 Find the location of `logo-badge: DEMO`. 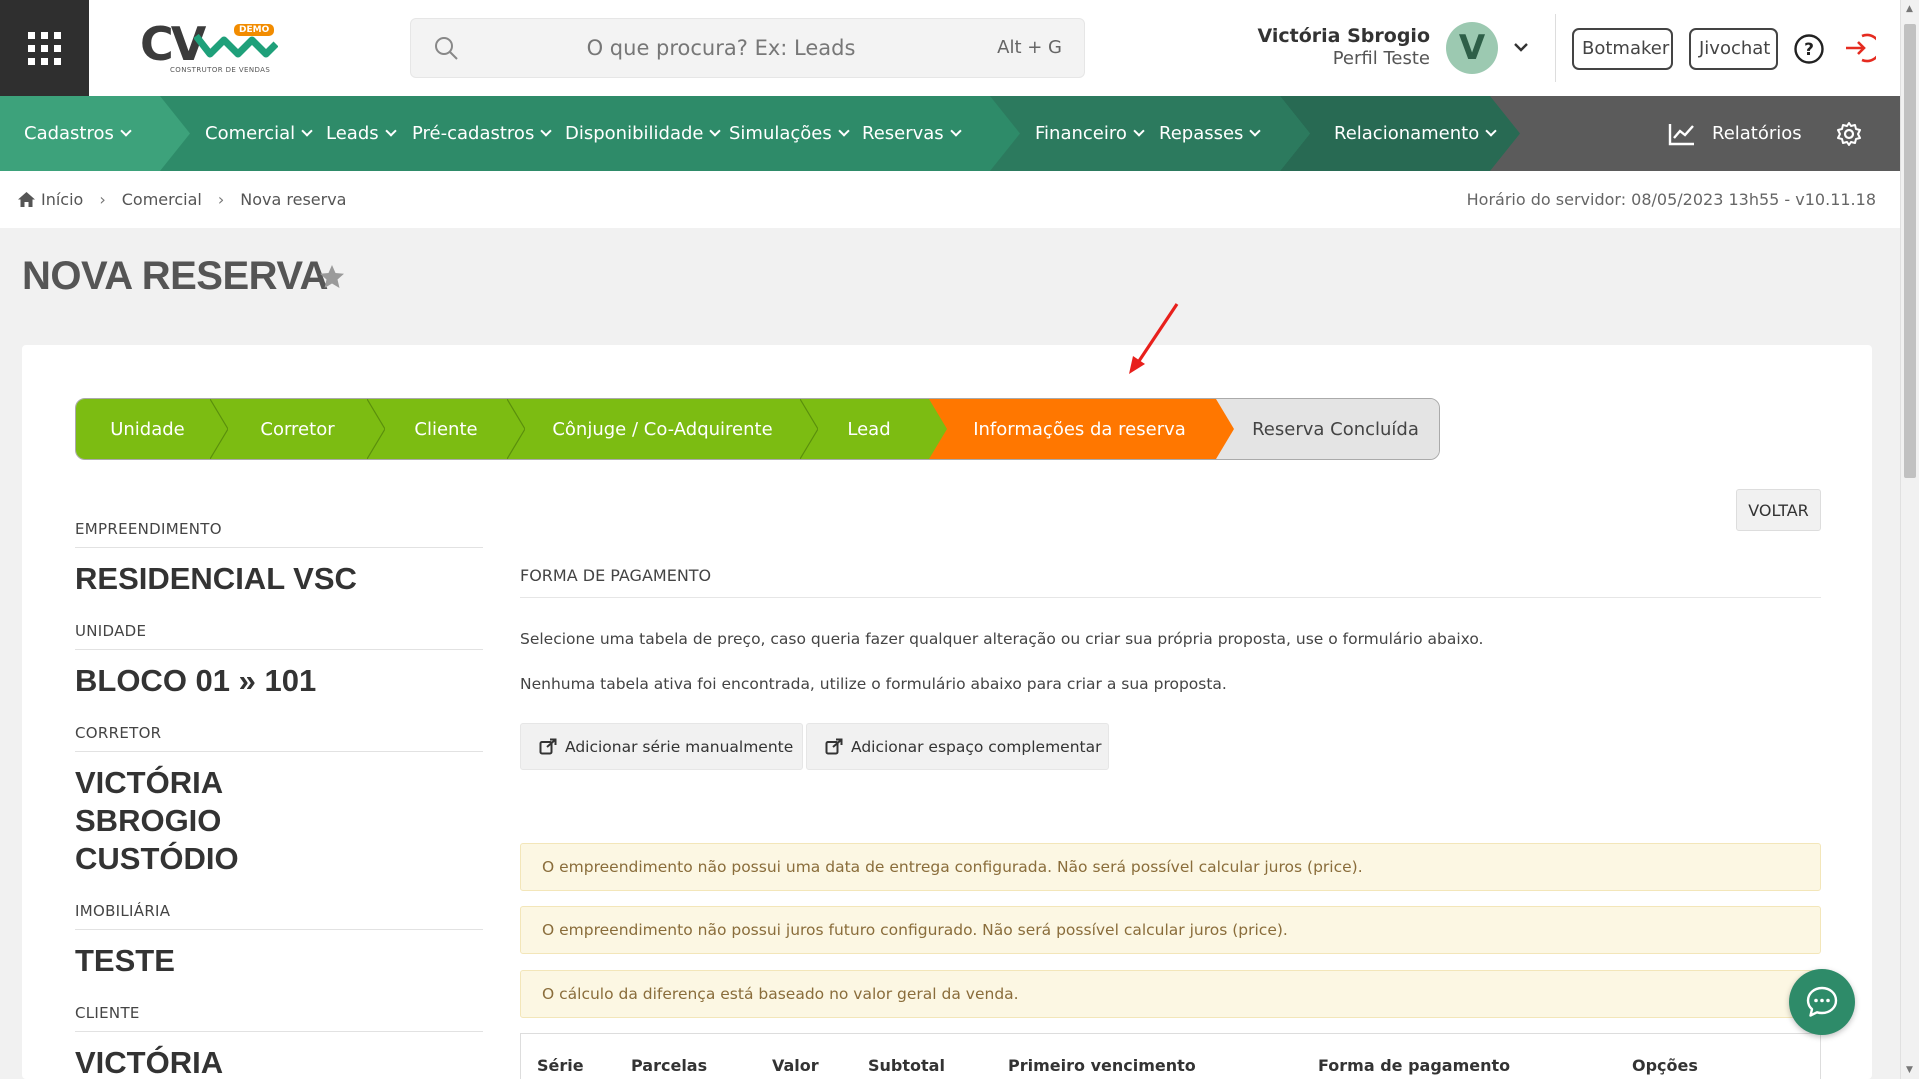

logo-badge: DEMO is located at coordinates (254, 30).